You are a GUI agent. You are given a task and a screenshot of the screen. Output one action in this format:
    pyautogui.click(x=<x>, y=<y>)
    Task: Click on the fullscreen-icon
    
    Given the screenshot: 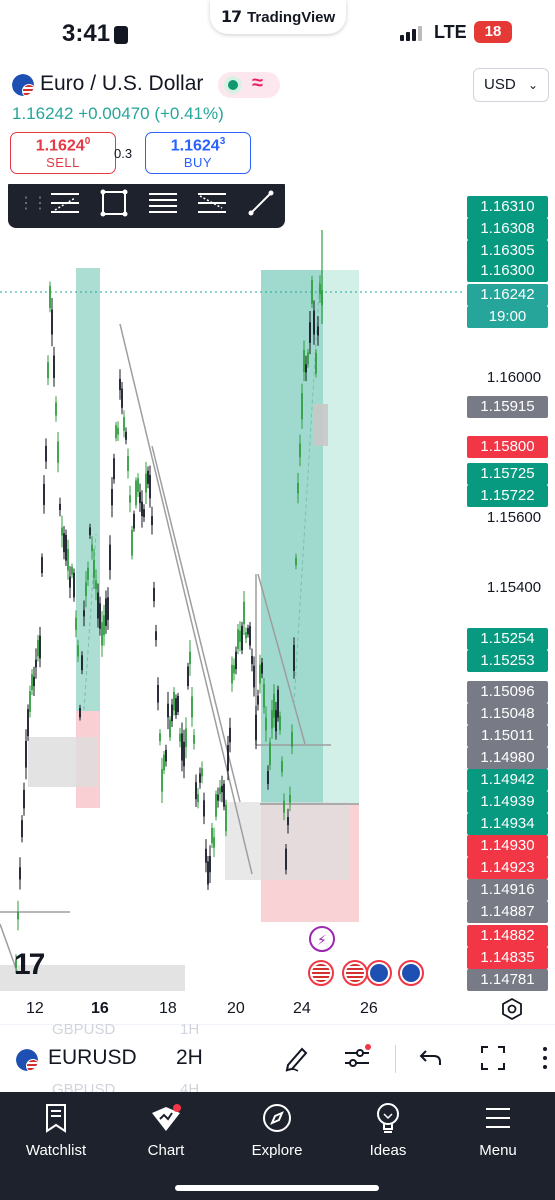 What is the action you would take?
    pyautogui.click(x=493, y=1058)
    